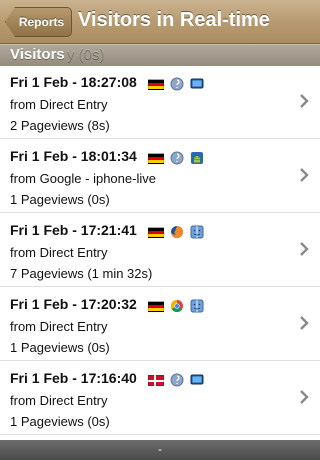 The width and height of the screenshot is (320, 460). What do you see at coordinates (156, 380) in the screenshot?
I see `denmark-flag-icon` at bounding box center [156, 380].